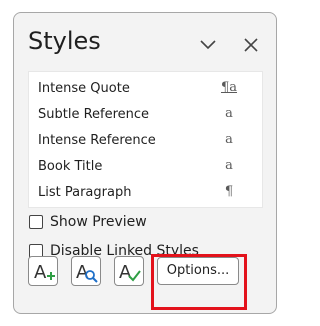  Describe the element at coordinates (97, 140) in the screenshot. I see `style-name: Intense Reference` at that location.